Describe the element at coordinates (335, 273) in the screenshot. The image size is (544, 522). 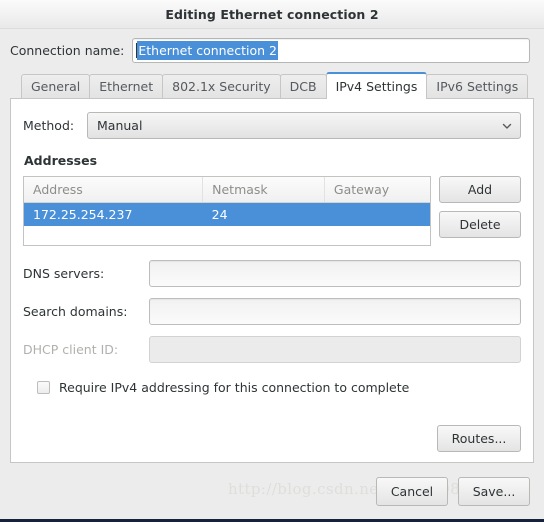
I see `dns-servers-input` at that location.